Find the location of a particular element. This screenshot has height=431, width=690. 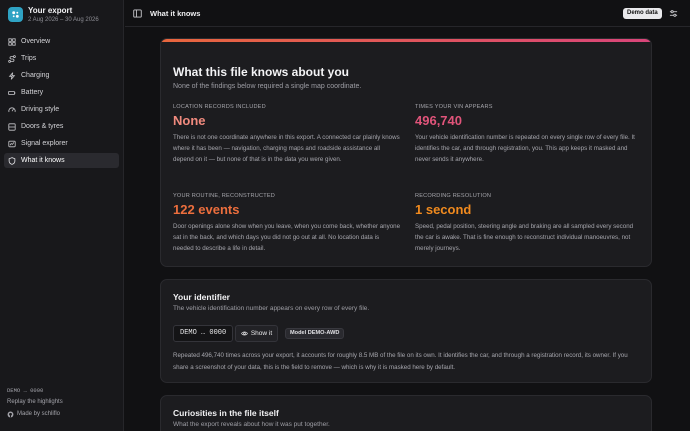

replay-highlights-link: Replay the highlights is located at coordinates (63, 402).